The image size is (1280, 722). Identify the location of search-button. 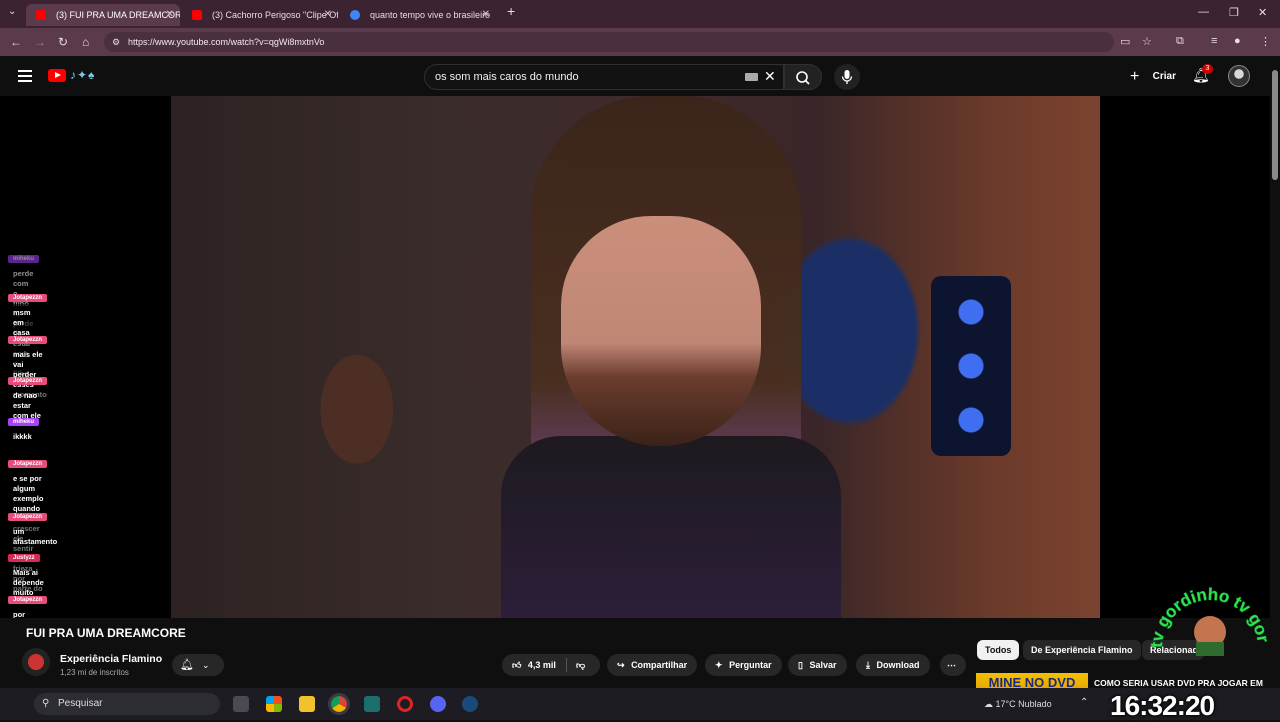
(803, 77).